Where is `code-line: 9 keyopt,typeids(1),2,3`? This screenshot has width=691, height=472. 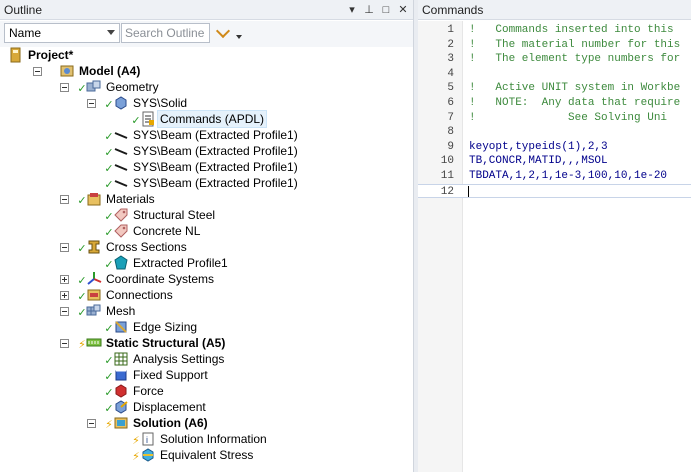
code-line: 9 keyopt,typeids(1),2,3 is located at coordinates (554, 147).